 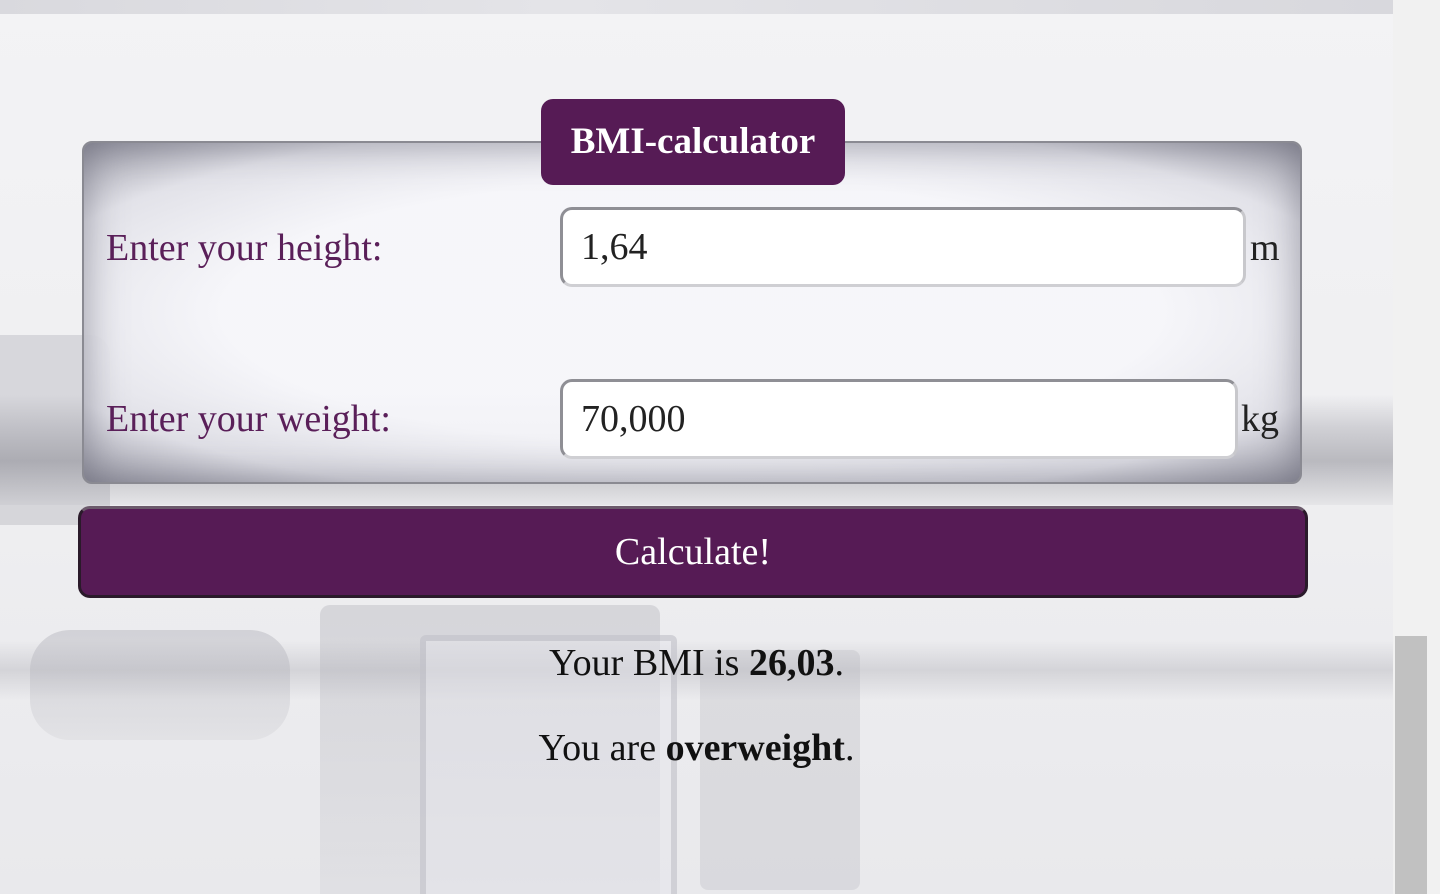 What do you see at coordinates (1416, 447) in the screenshot?
I see `page-scrollbar` at bounding box center [1416, 447].